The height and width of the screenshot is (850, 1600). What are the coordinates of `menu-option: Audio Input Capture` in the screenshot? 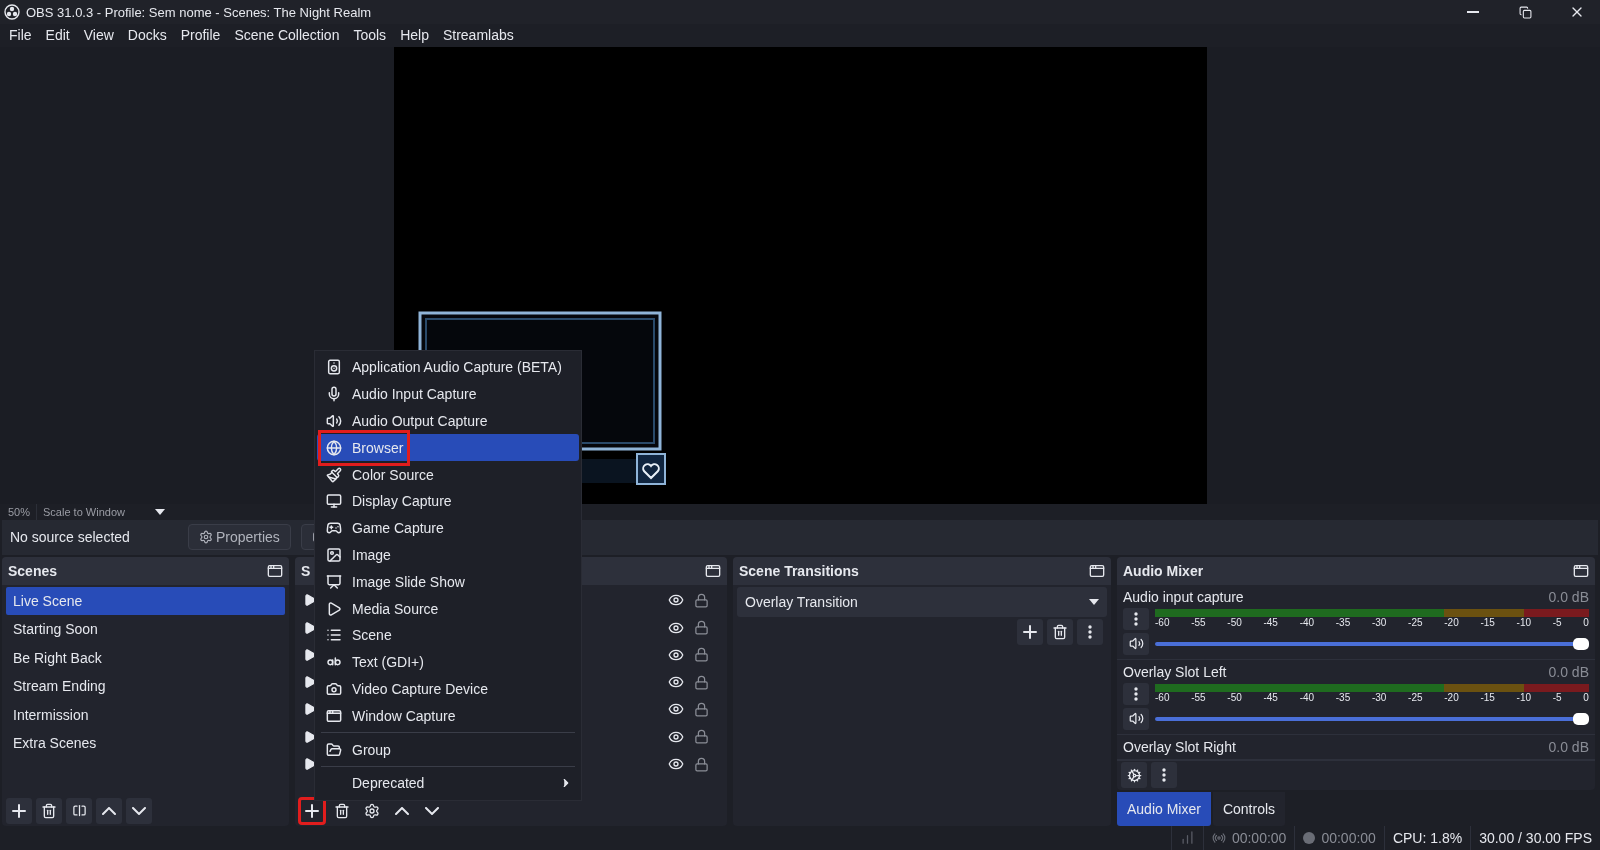 It's located at (448, 394).